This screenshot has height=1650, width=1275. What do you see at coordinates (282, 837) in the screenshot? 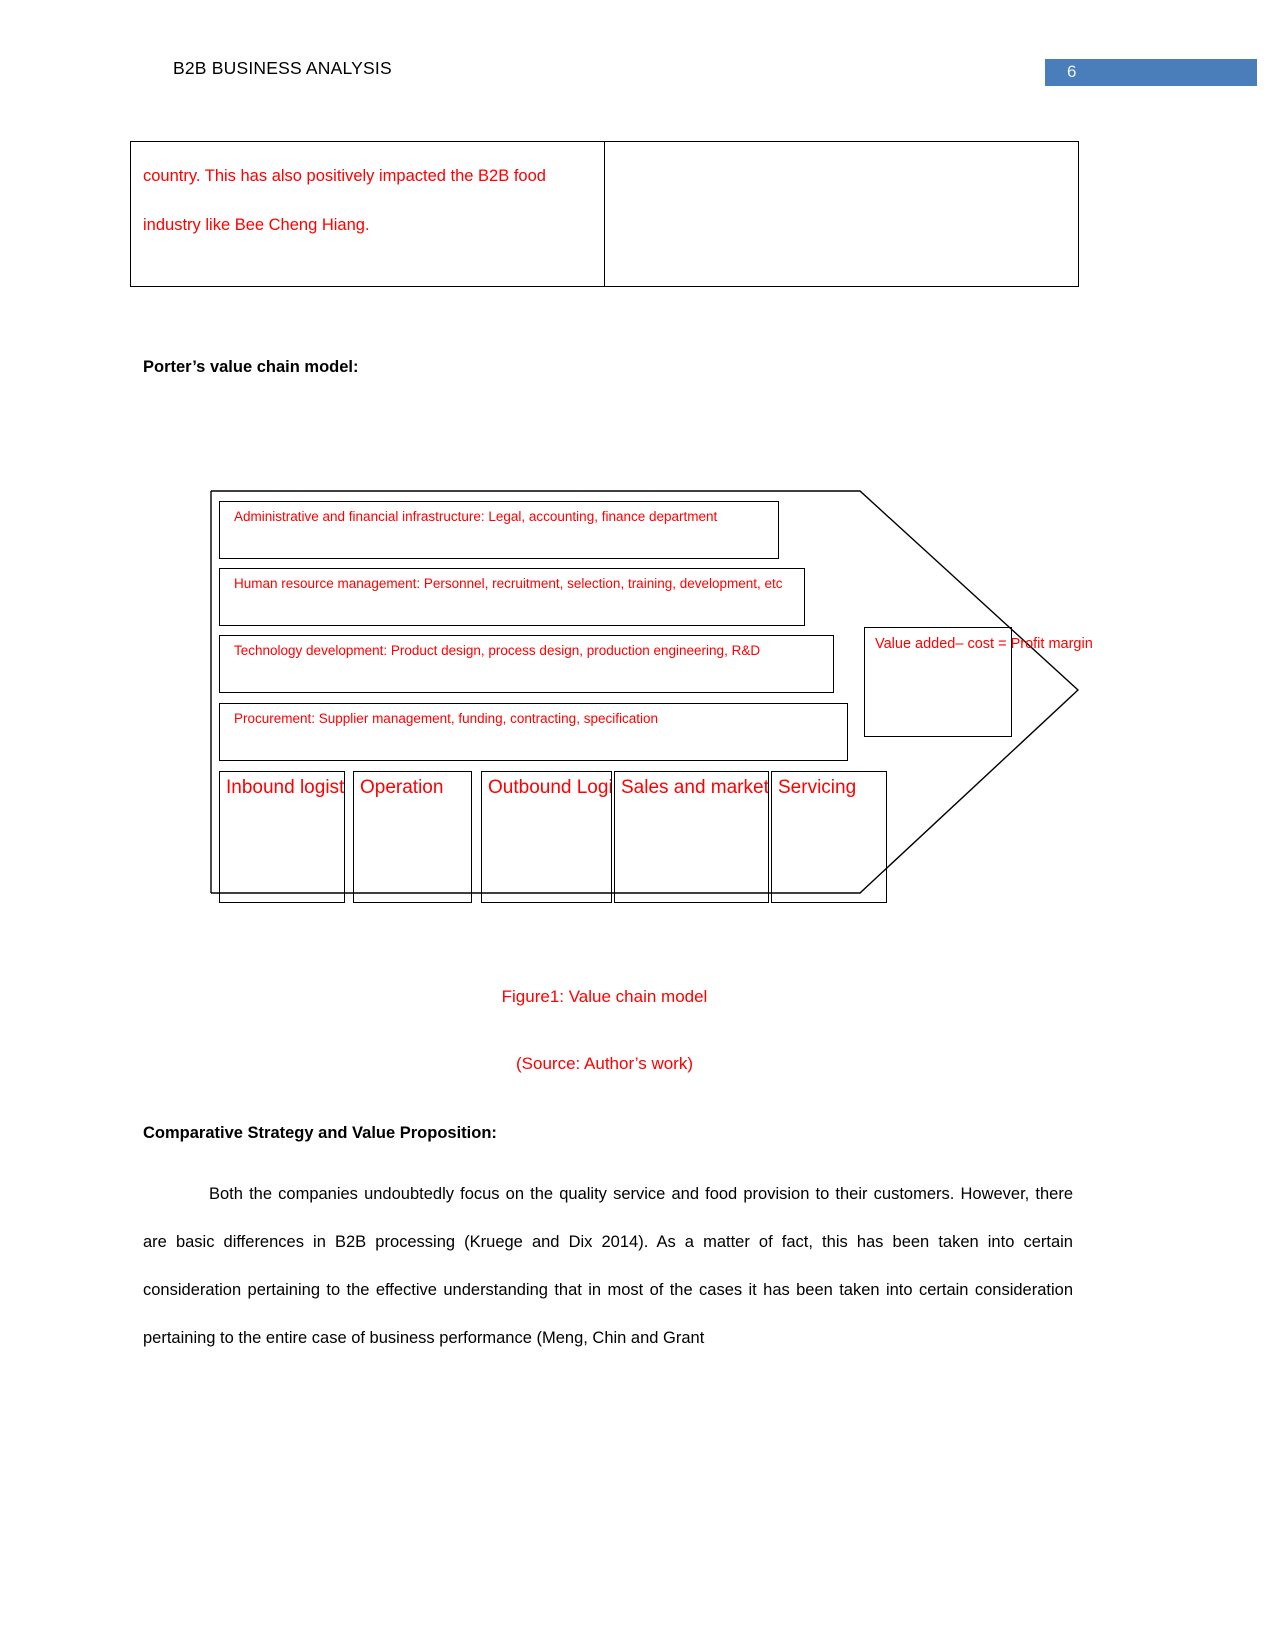
I see `primary-activity-box-1: Inbound logistics` at bounding box center [282, 837].